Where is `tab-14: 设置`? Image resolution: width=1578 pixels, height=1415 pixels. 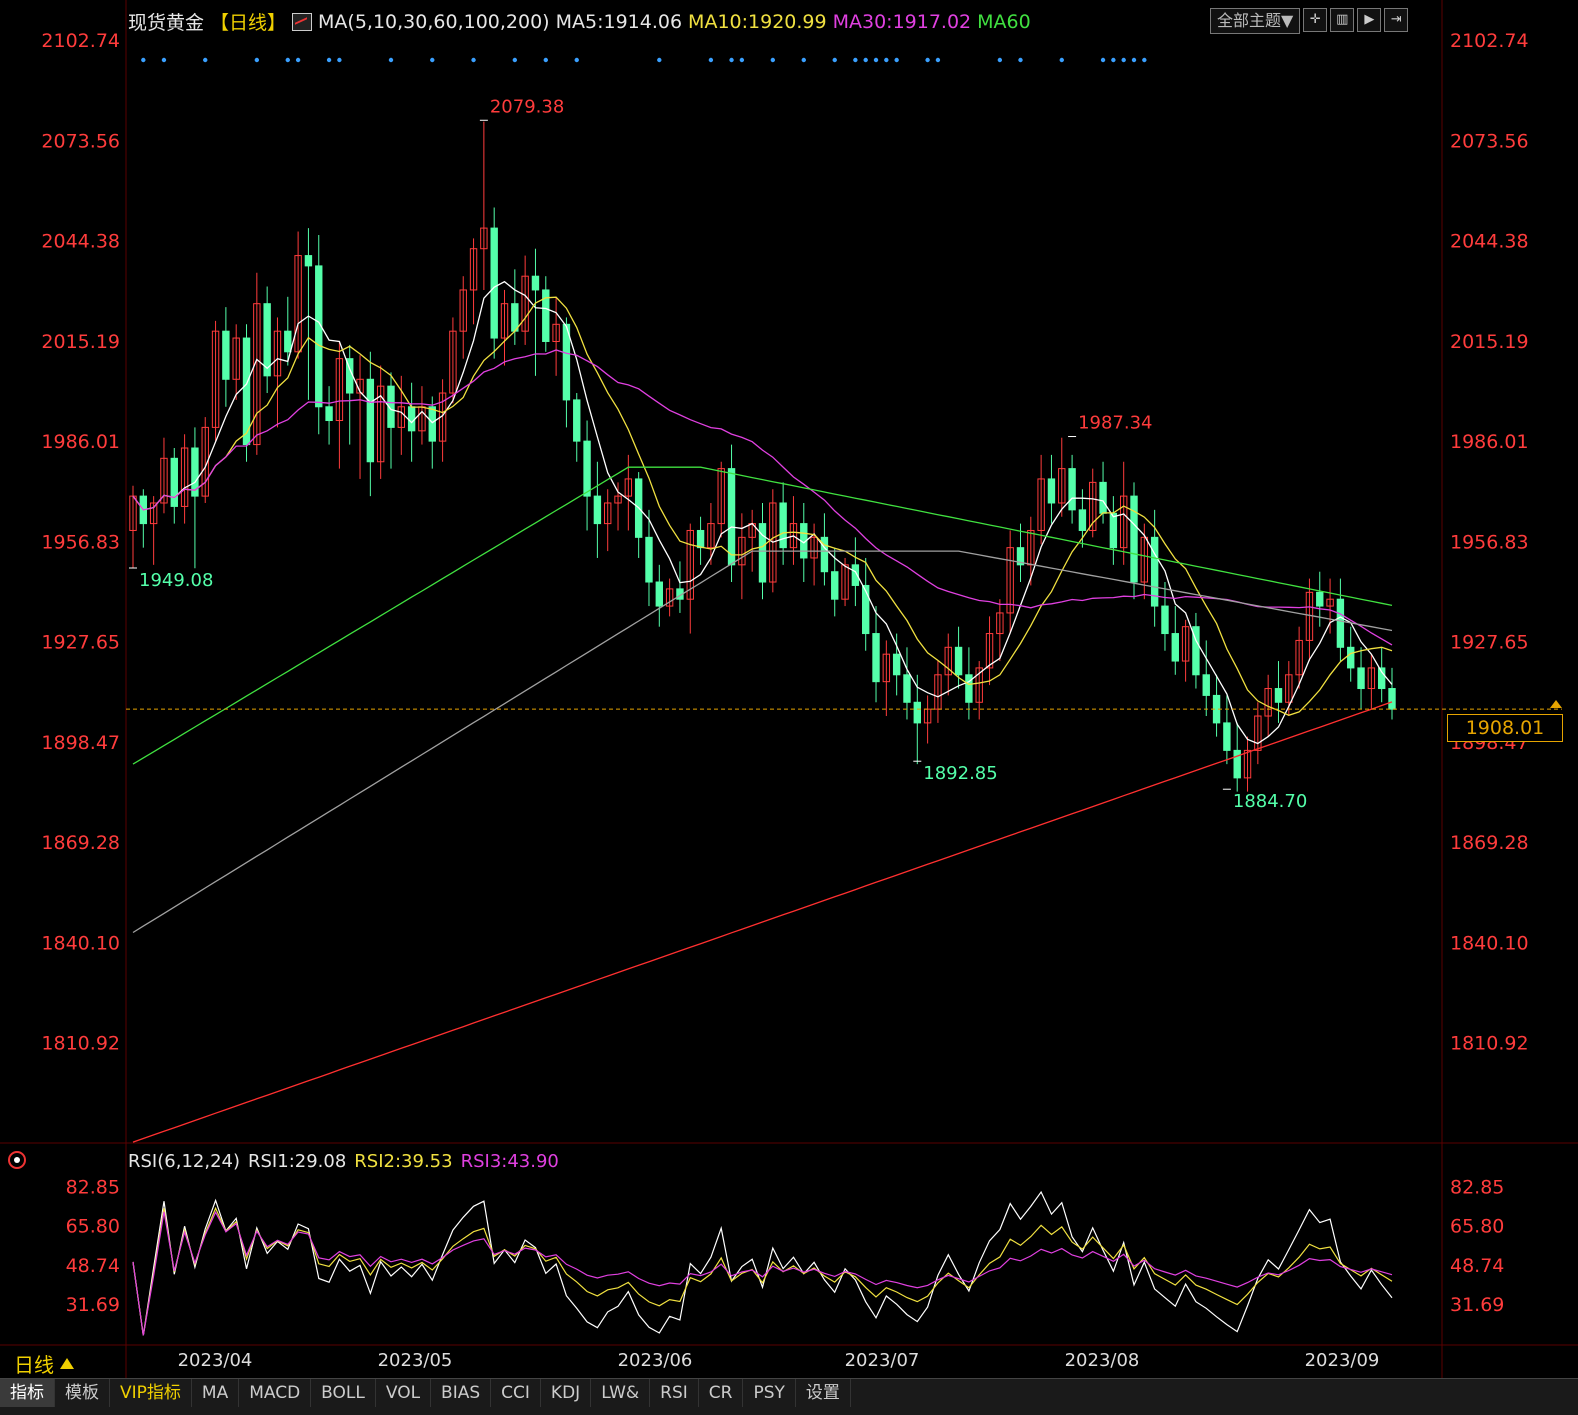
tab-14: 设置 is located at coordinates (823, 1393).